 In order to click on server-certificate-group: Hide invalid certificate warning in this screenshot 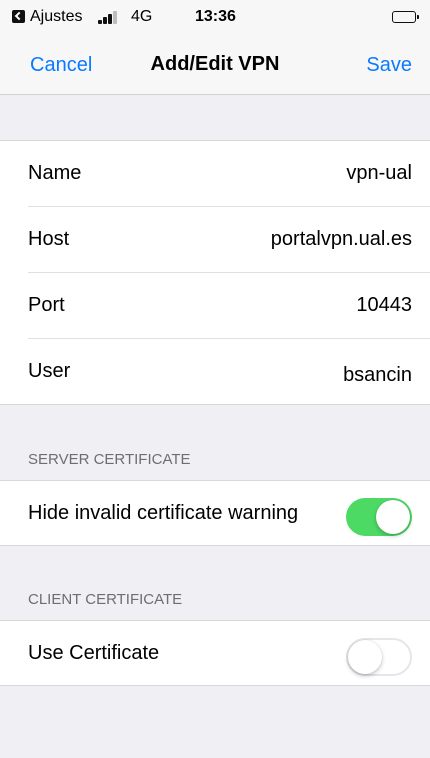, I will do `click(215, 513)`.